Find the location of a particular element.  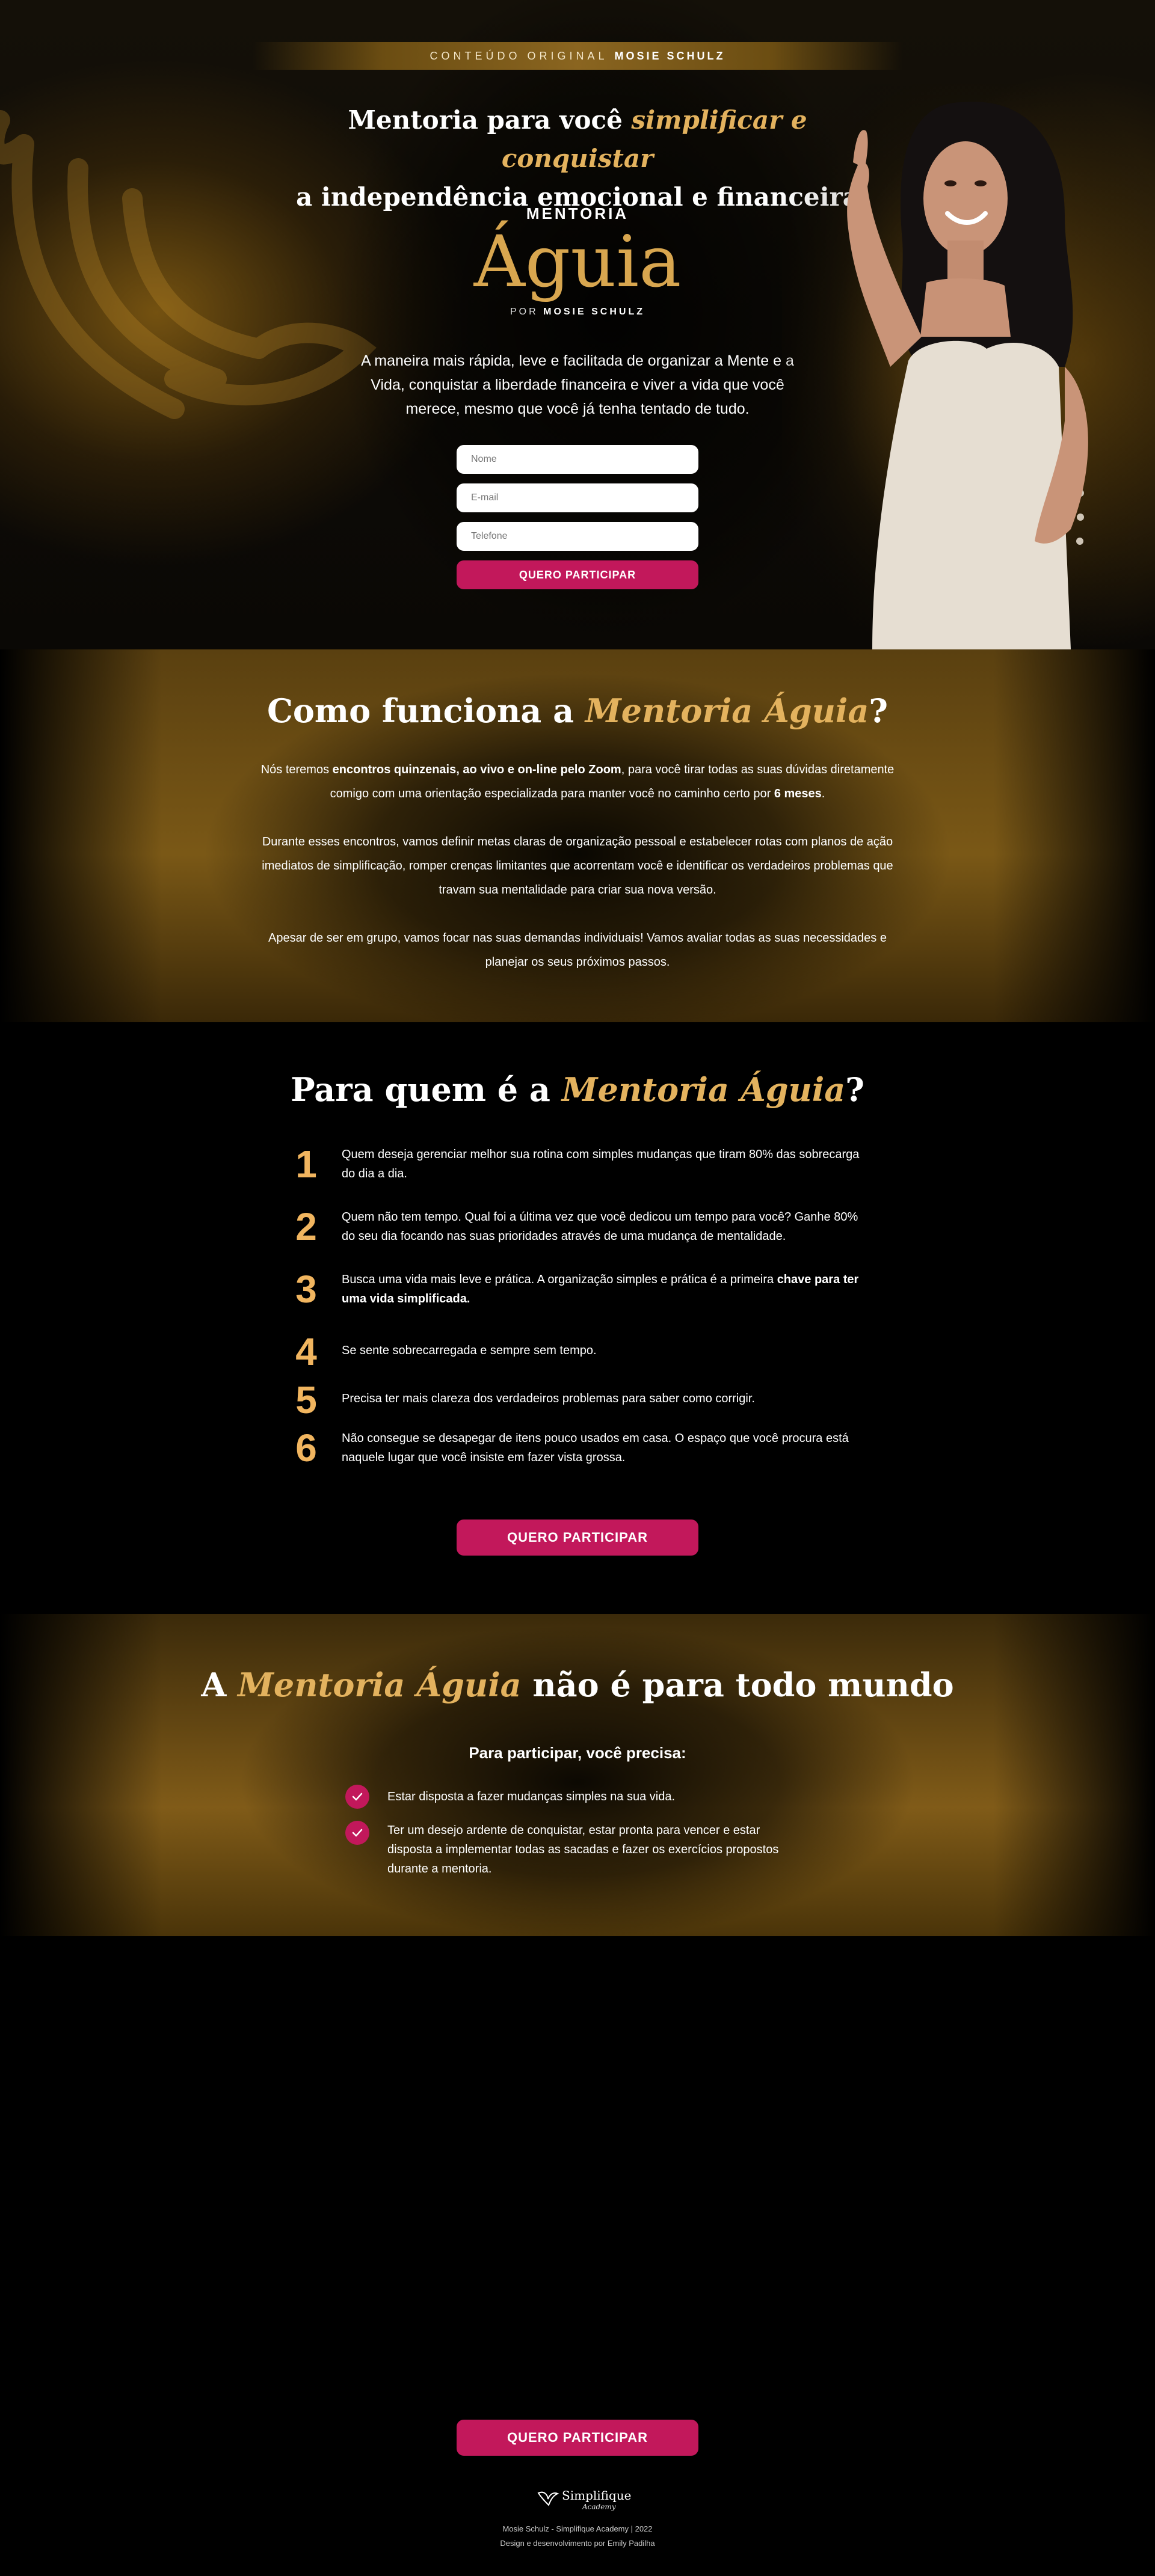

notall-title-suffix: é para todo mundo is located at coordinates (776, 1685).